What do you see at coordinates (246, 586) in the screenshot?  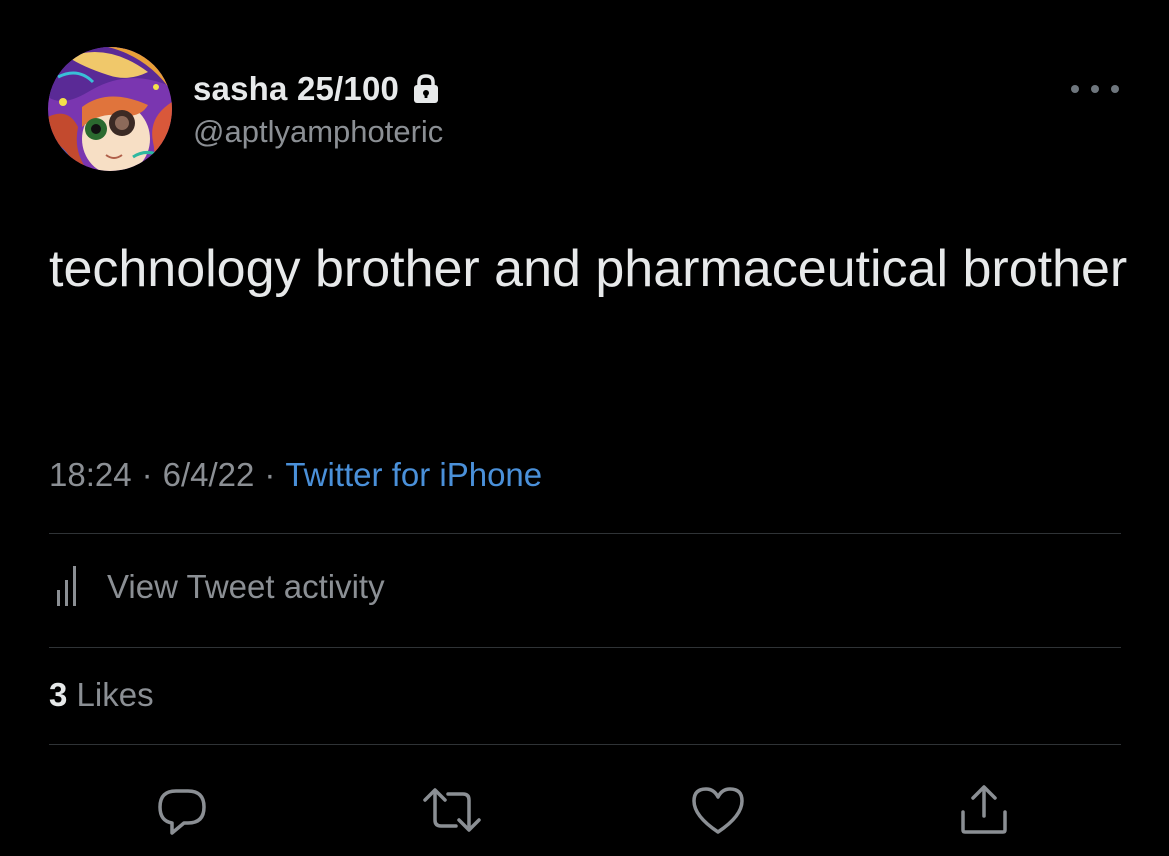 I see `activity-label: View Tweet activity` at bounding box center [246, 586].